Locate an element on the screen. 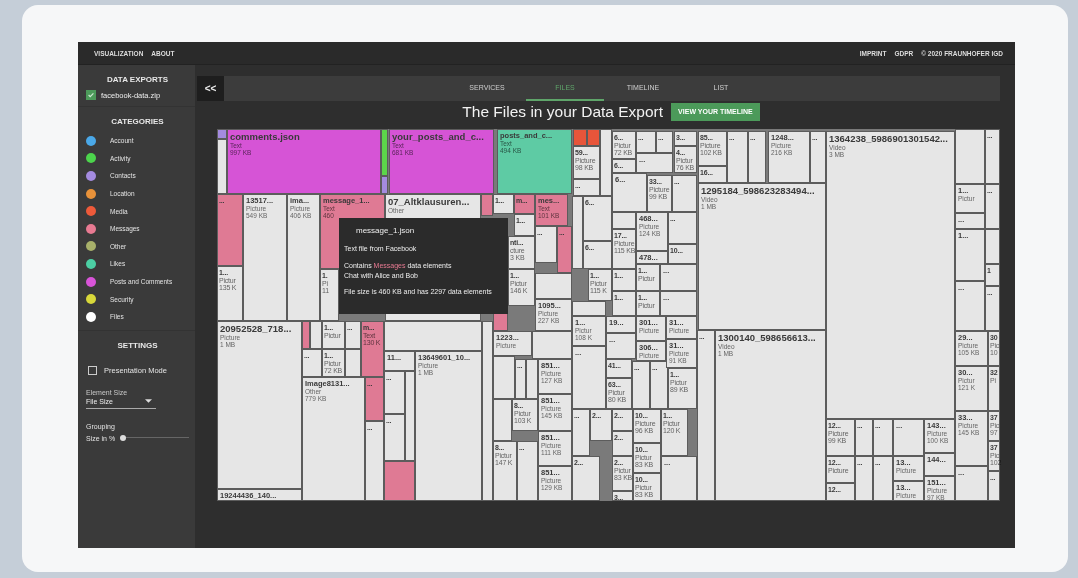 This screenshot has width=1078, height=578. page-heading: The Files in your Data Export is located at coordinates (563, 111).